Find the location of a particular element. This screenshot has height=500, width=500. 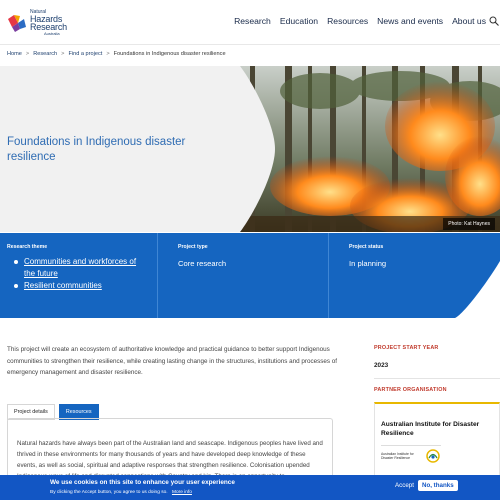

cookie-more-info-link: More info is located at coordinates (182, 492).